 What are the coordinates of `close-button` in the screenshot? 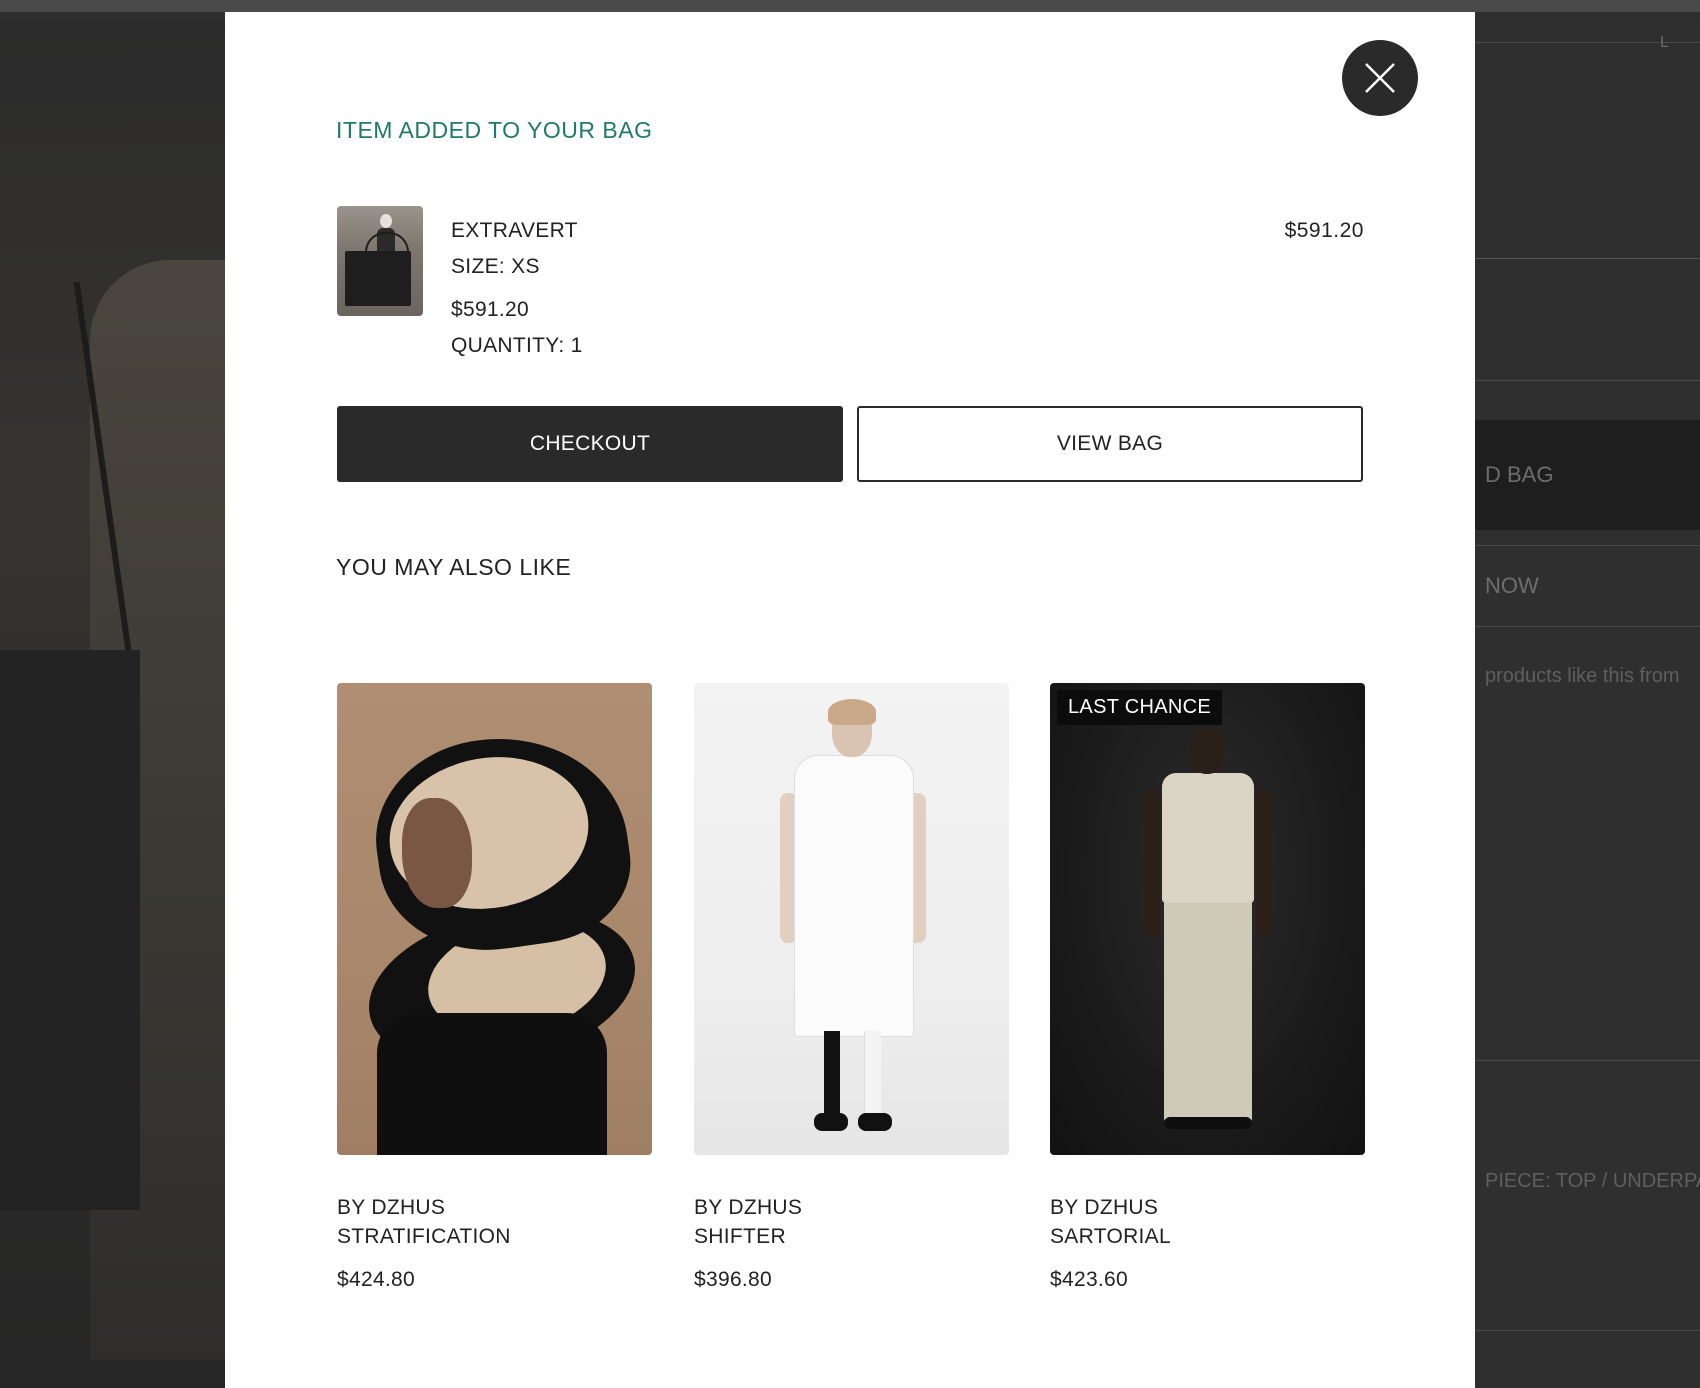 It's located at (1380, 78).